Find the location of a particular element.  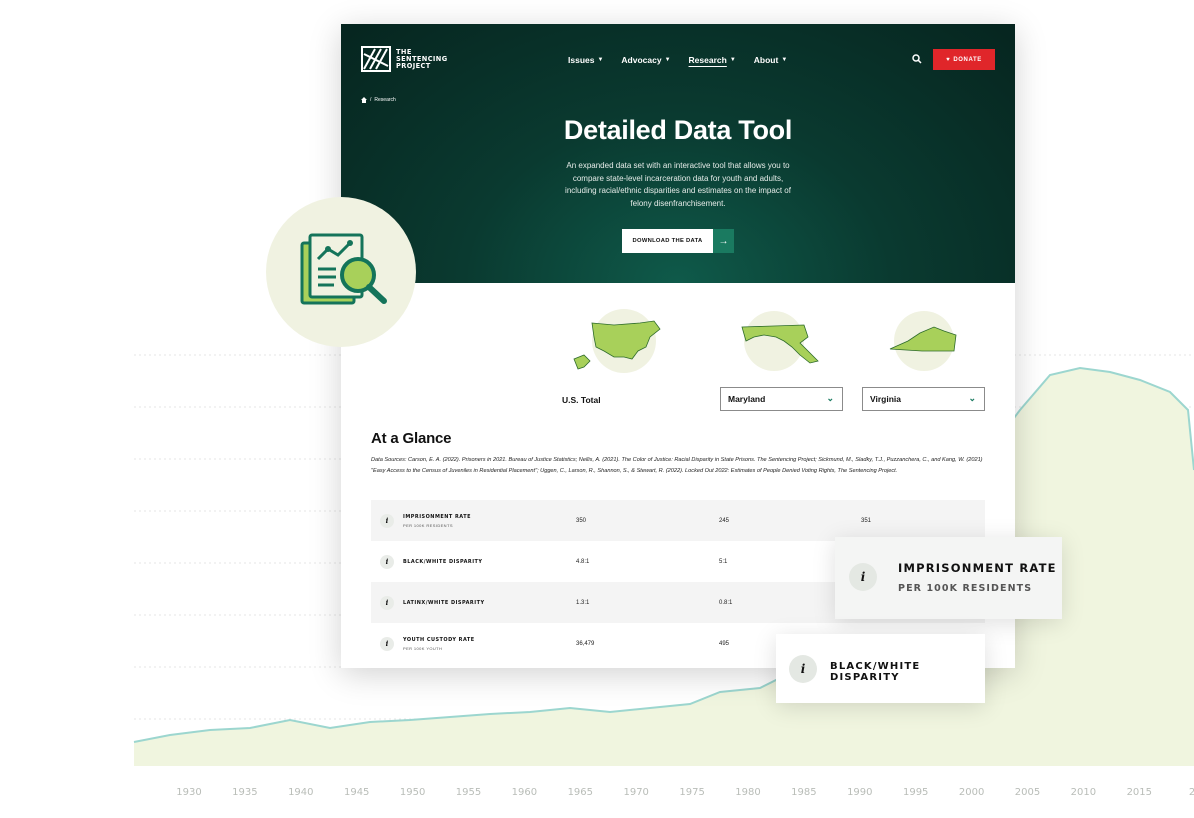

x-tick-label: 1930 is located at coordinates (188, 792).